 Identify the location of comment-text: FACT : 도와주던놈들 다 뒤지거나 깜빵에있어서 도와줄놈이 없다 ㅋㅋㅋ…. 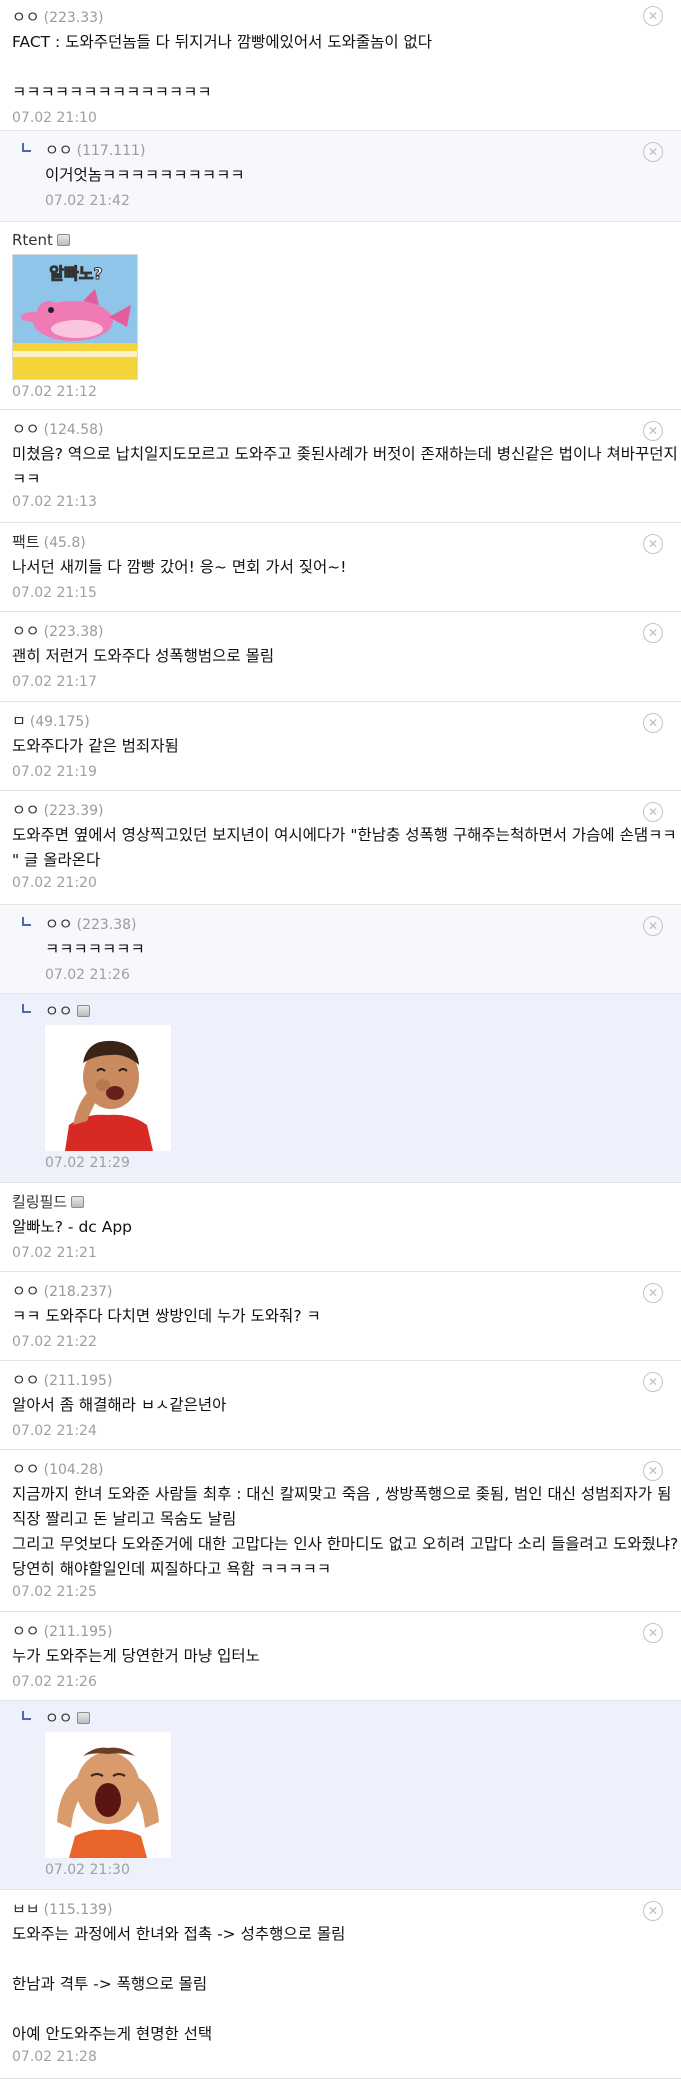
(222, 67).